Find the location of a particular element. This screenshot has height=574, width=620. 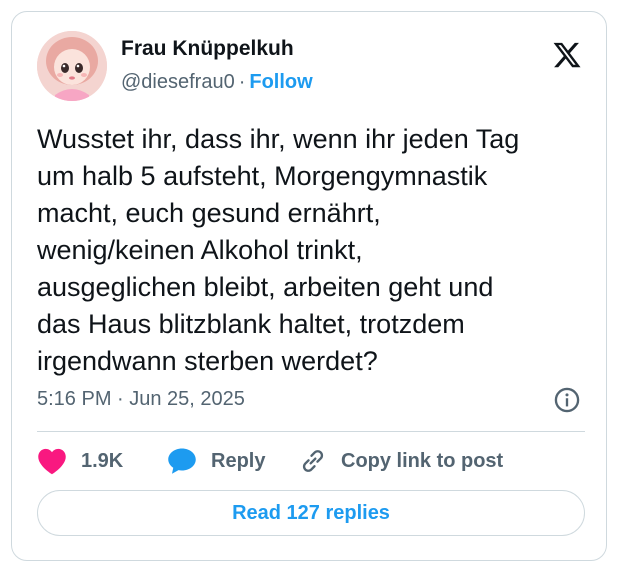

reply-button: Reply is located at coordinates (216, 461).